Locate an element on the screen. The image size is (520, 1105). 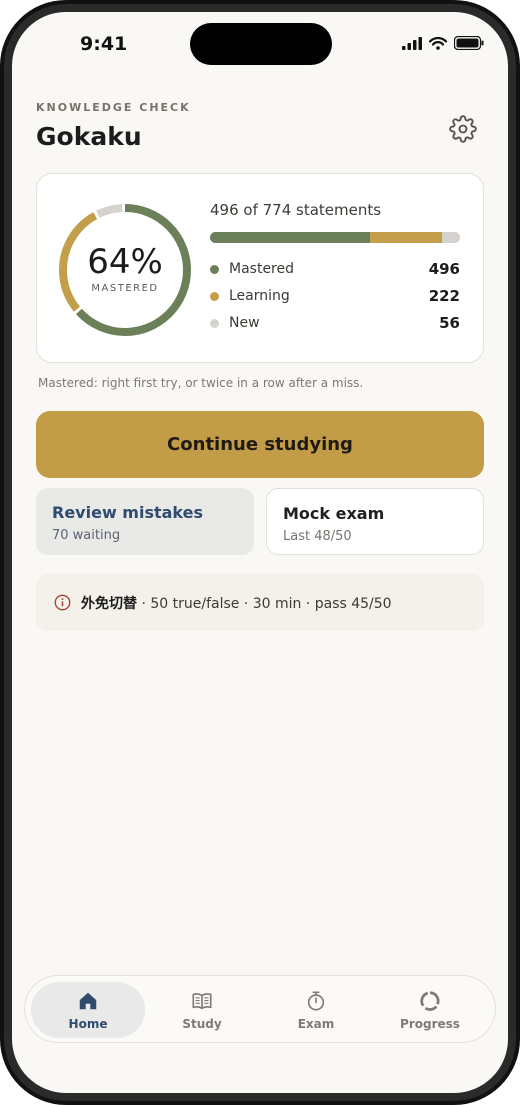
progress-bar-mastered is located at coordinates (290, 237).